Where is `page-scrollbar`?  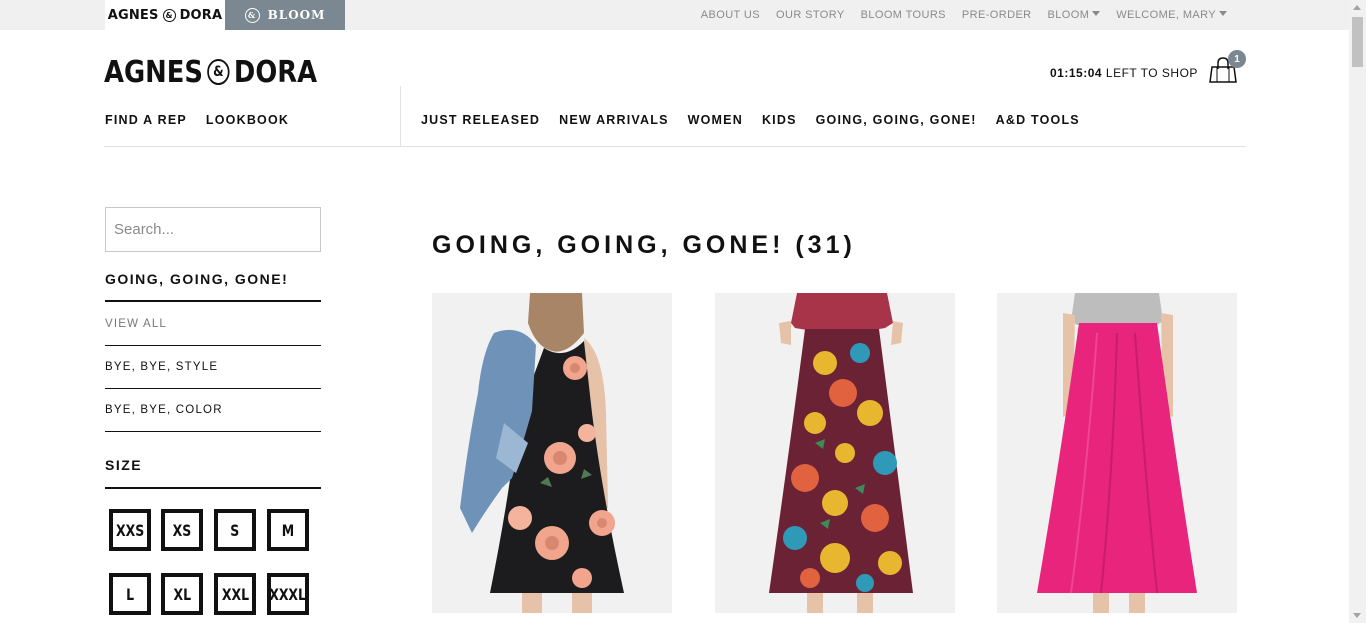 page-scrollbar is located at coordinates (1357, 311).